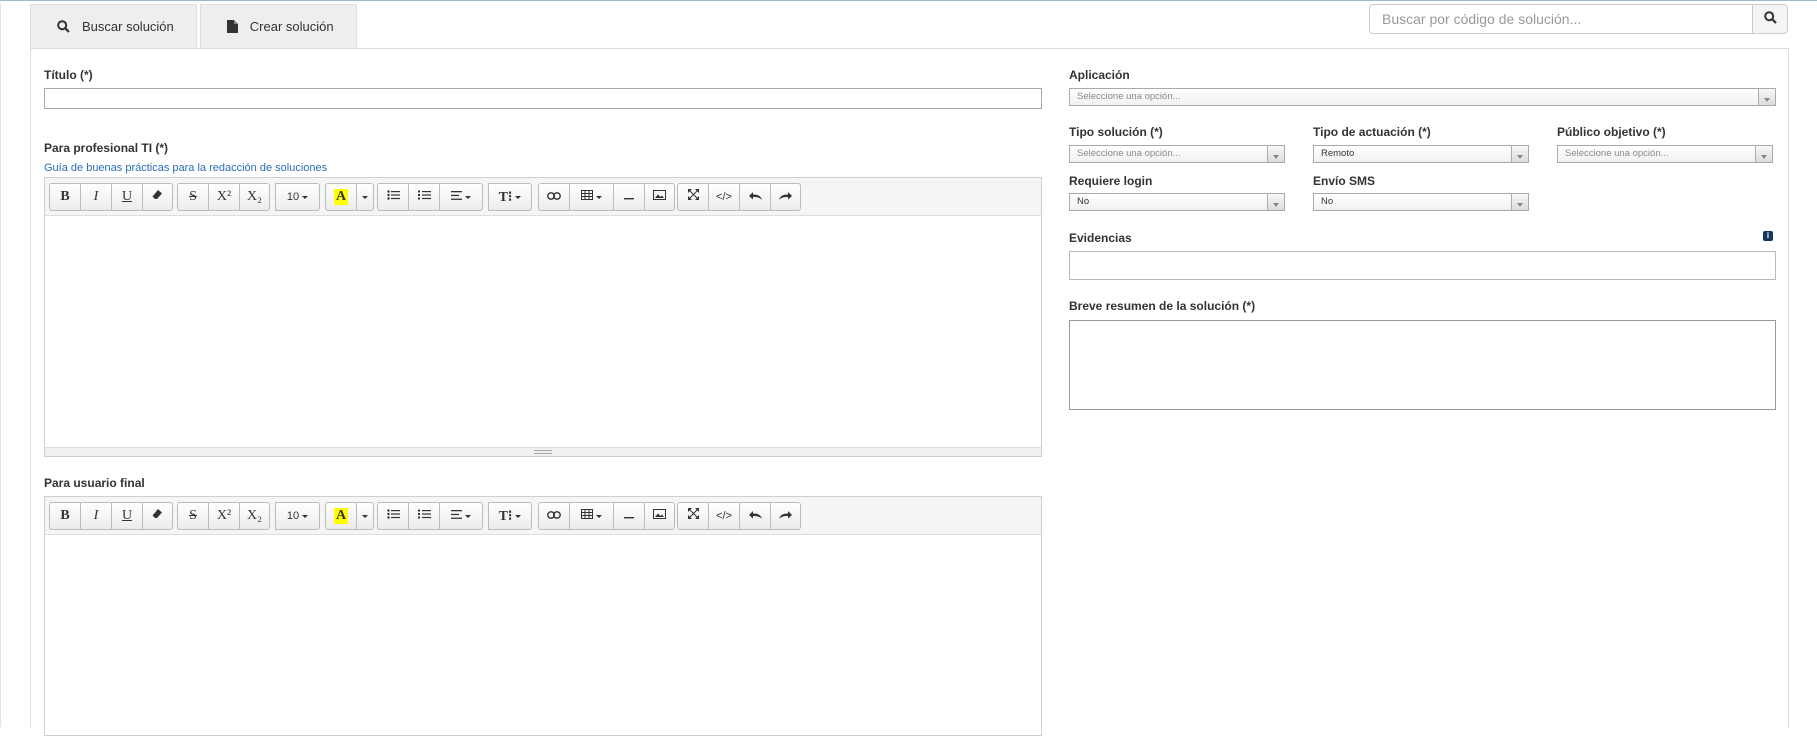  I want to click on info-icon: i, so click(1768, 236).